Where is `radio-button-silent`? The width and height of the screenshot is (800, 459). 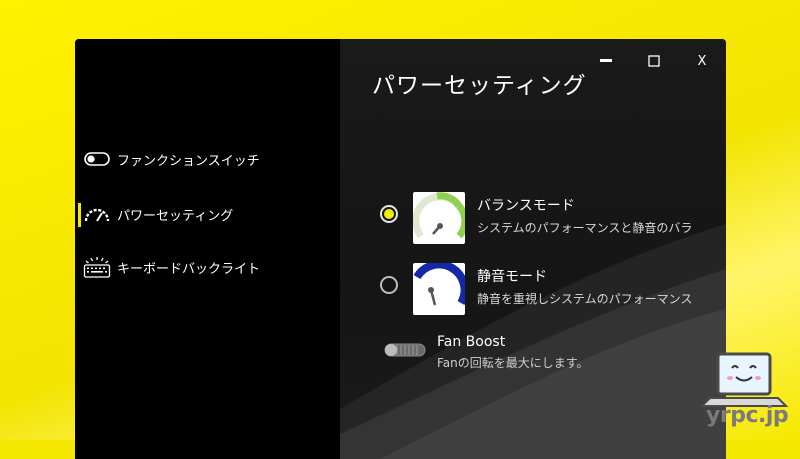 radio-button-silent is located at coordinates (389, 285).